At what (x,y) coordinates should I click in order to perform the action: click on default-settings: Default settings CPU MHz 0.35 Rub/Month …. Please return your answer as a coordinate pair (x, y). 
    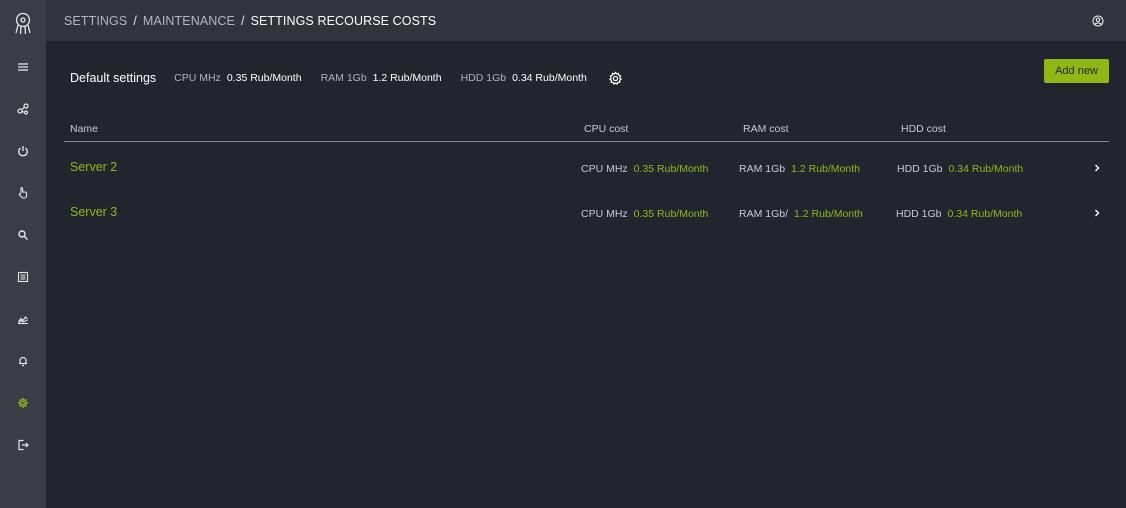
    Looking at the image, I should click on (346, 78).